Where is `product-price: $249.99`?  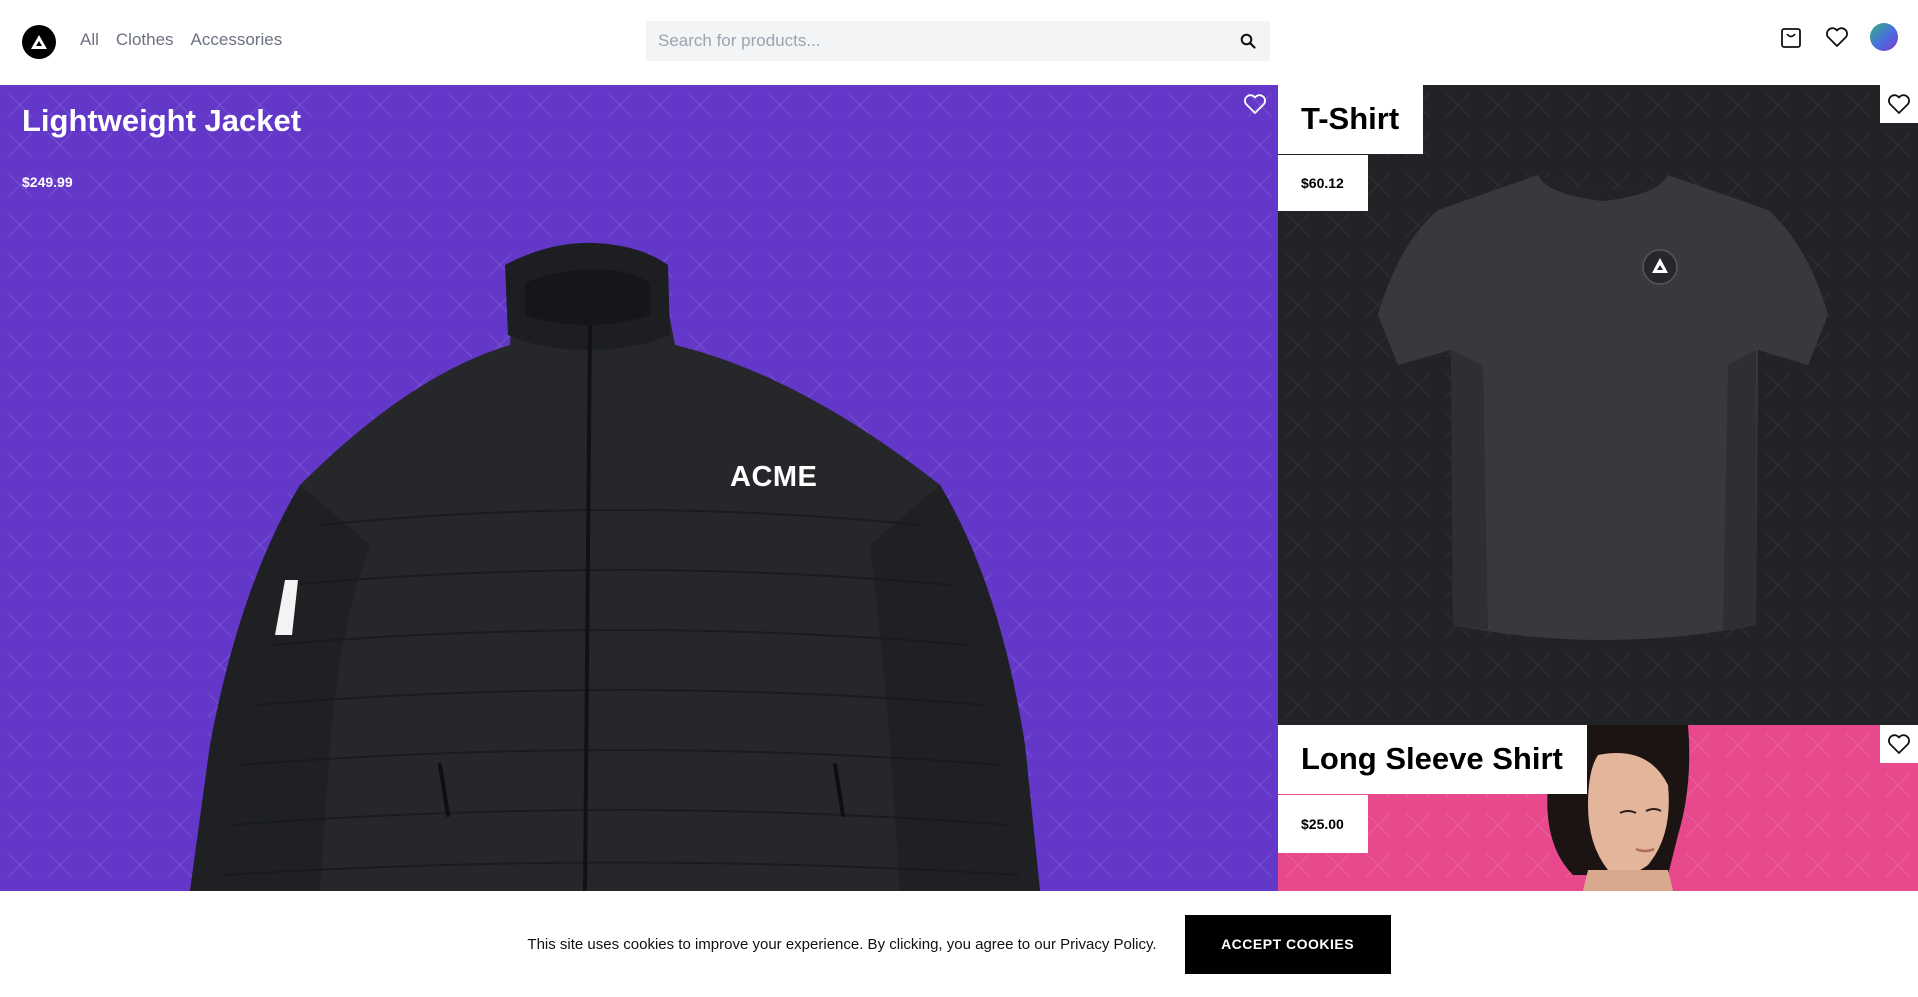
product-price: $249.99 is located at coordinates (47, 182).